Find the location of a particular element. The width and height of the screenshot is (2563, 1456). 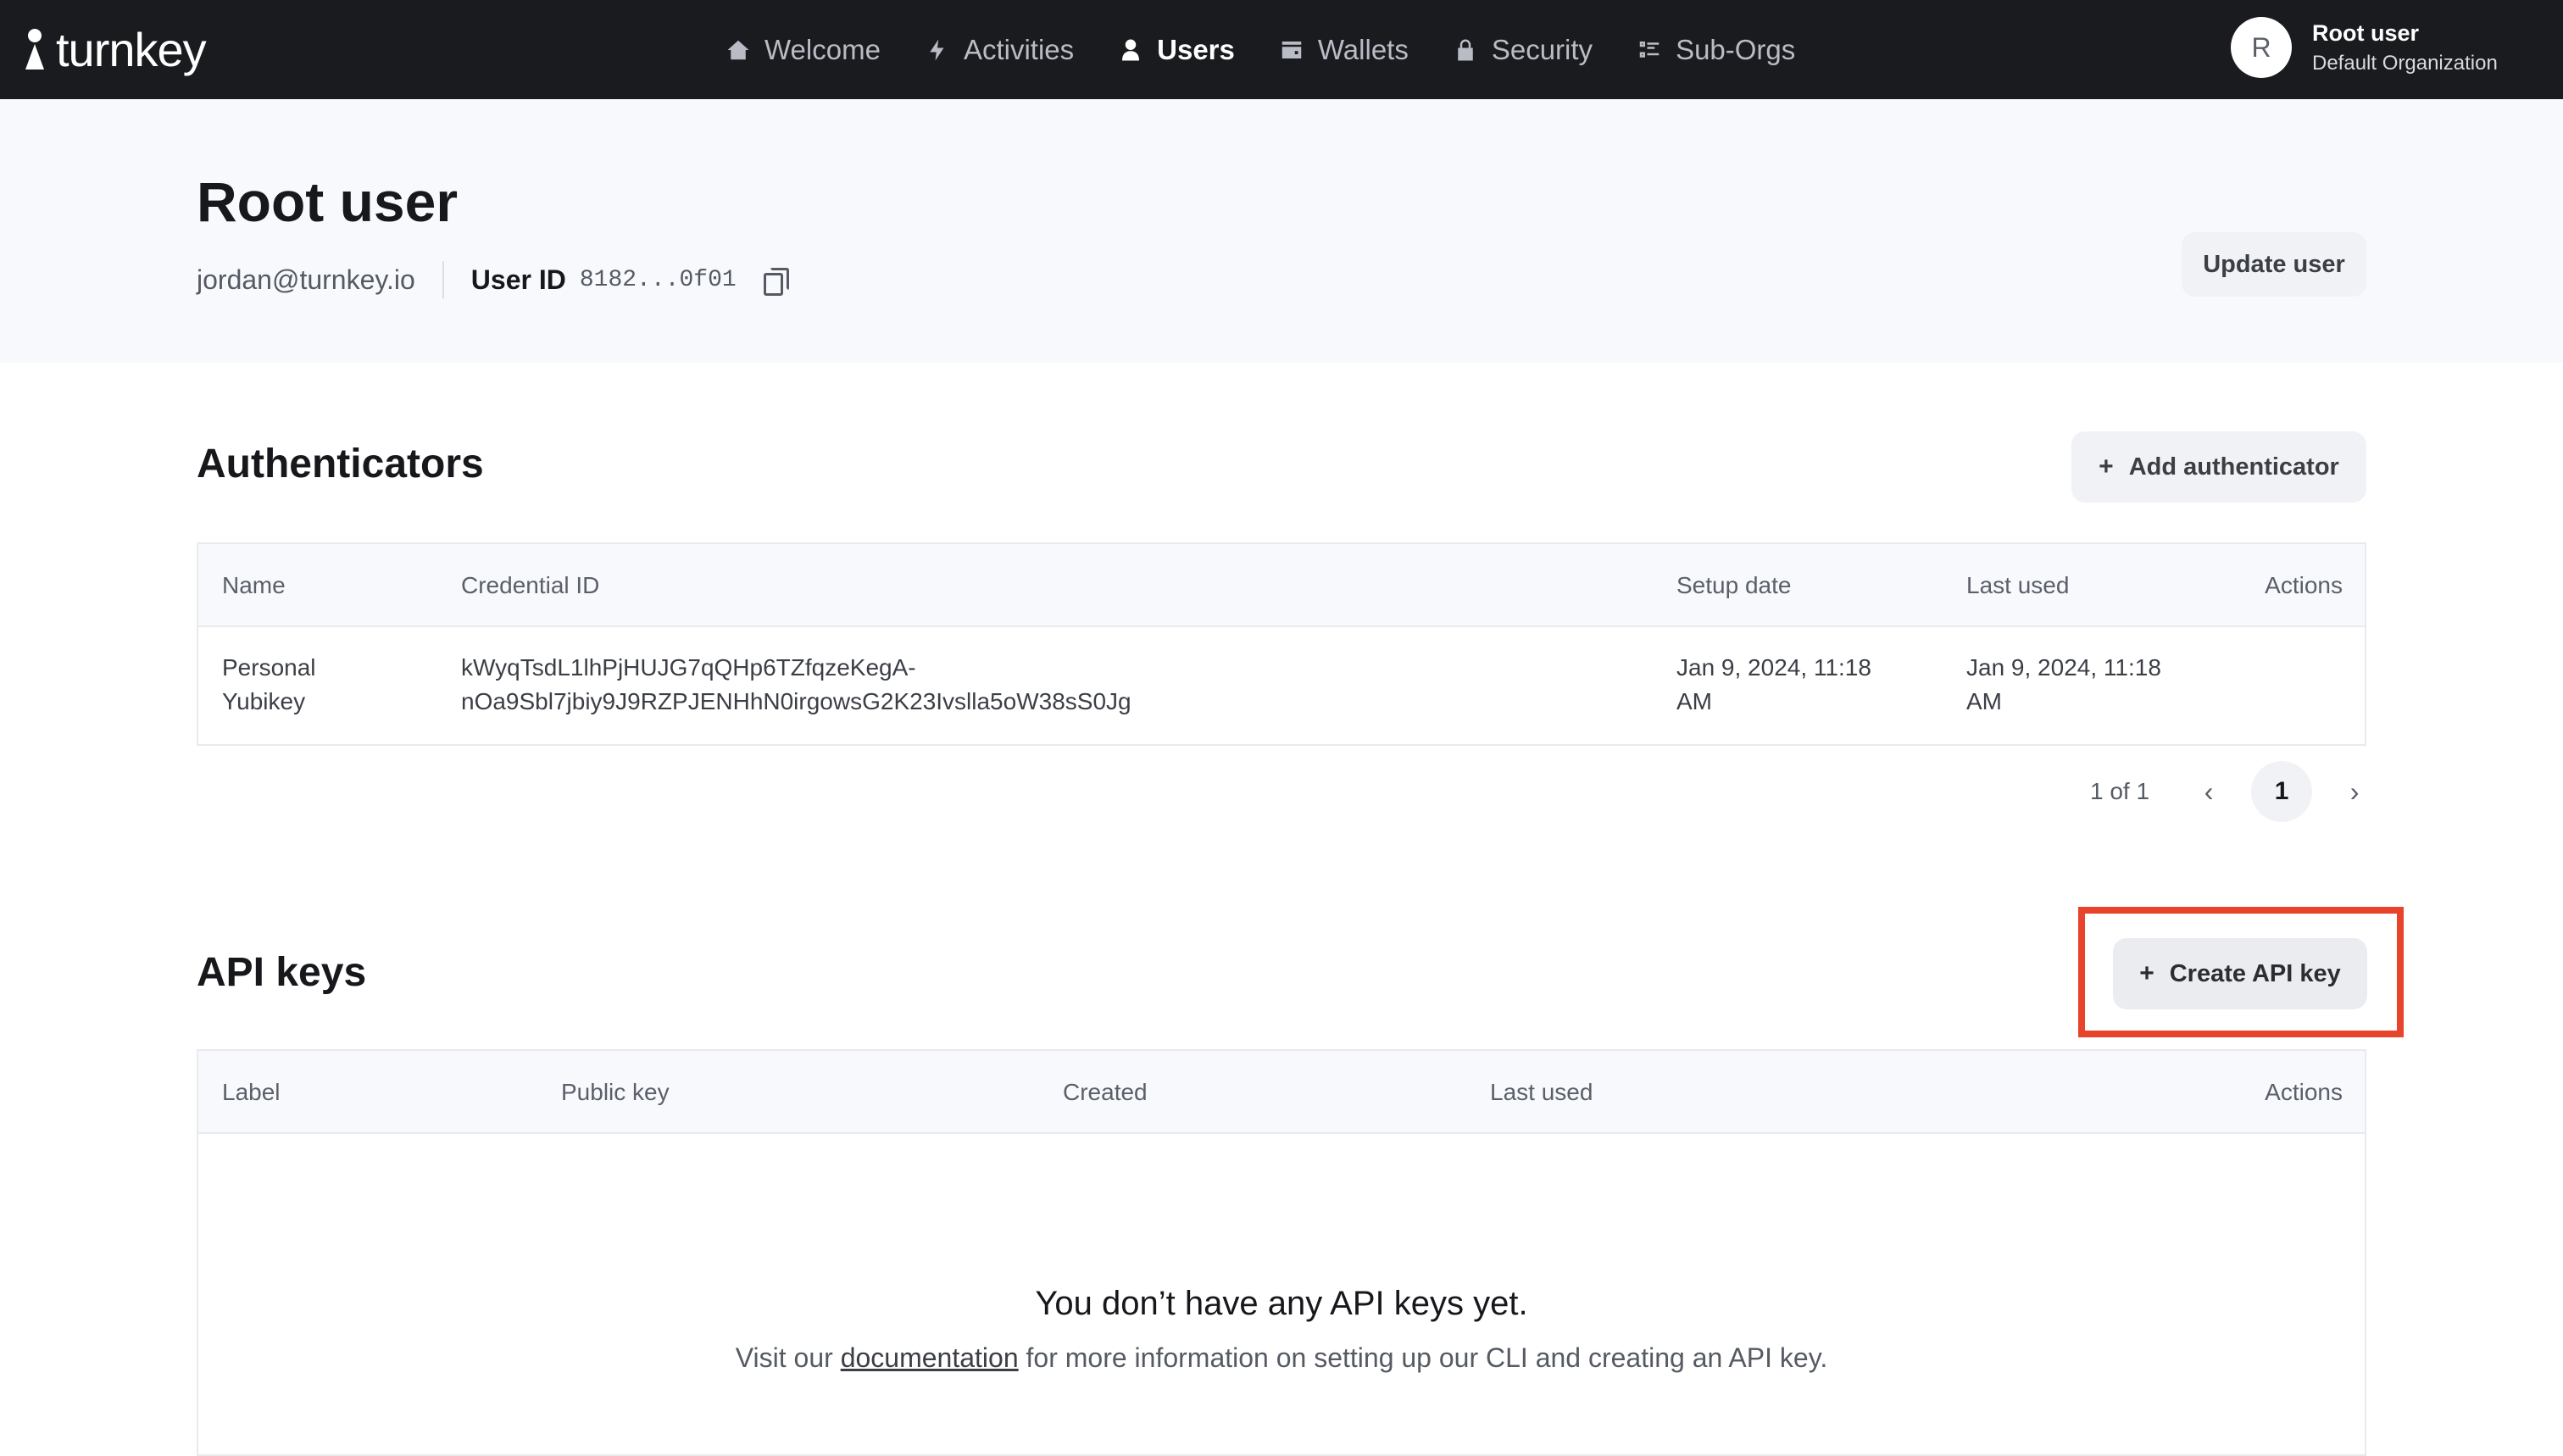

column-header: Created is located at coordinates (1105, 1092).